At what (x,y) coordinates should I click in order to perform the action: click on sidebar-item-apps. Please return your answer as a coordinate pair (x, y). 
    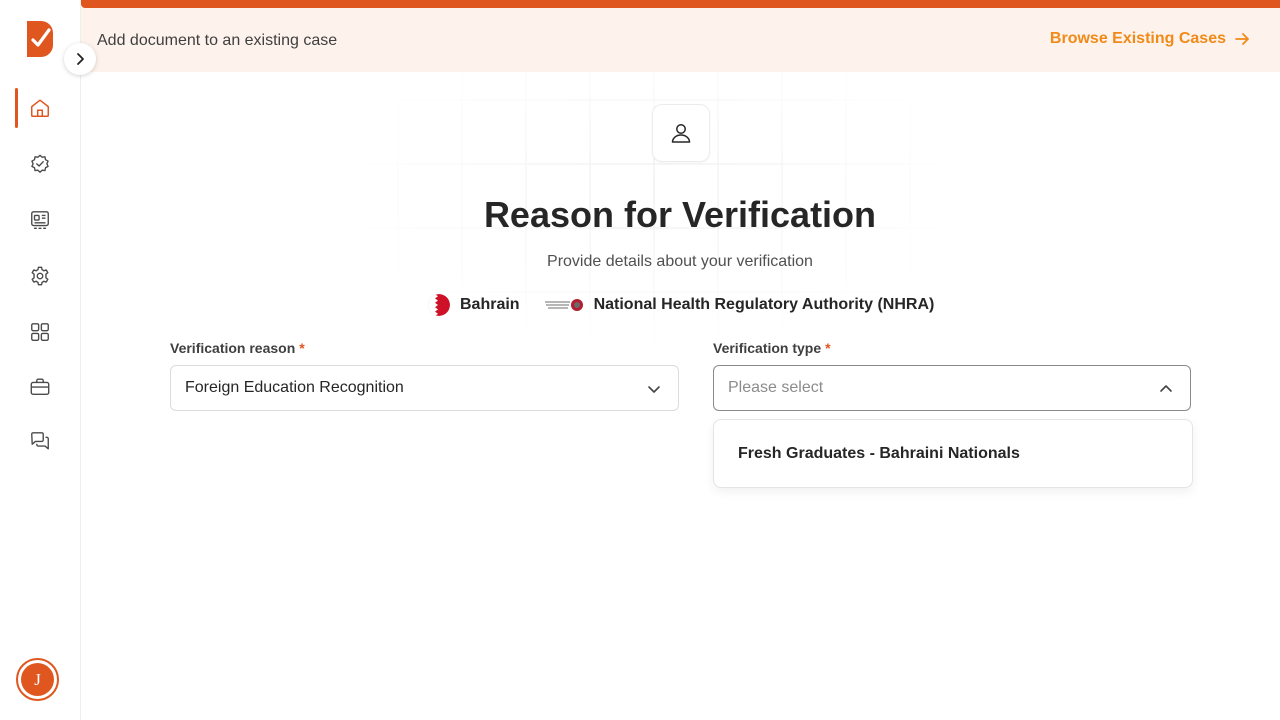
    Looking at the image, I should click on (40, 332).